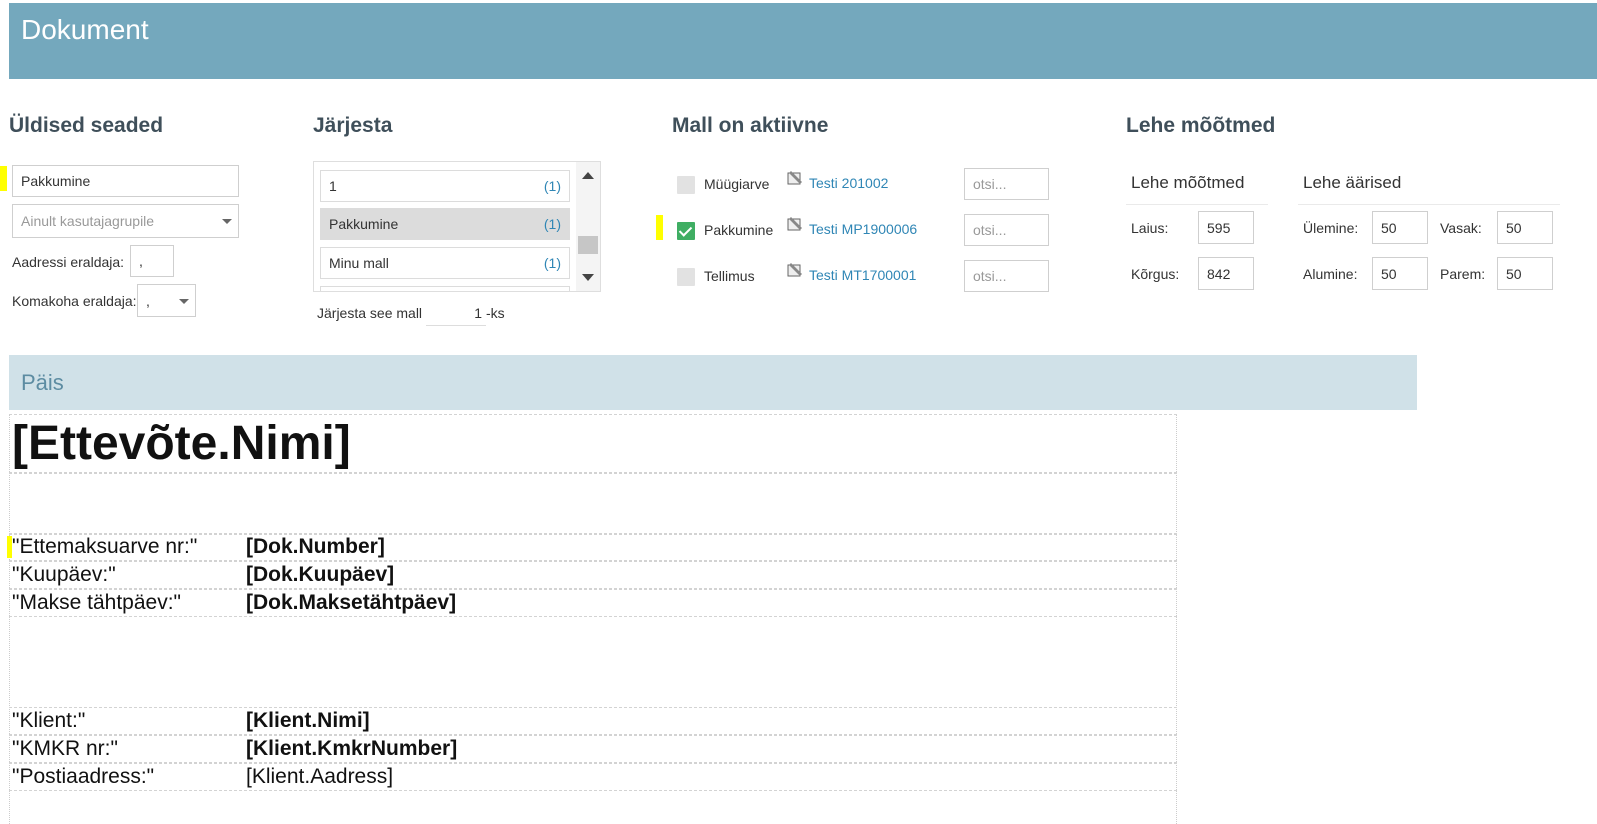 Image resolution: width=1597 pixels, height=824 pixels. Describe the element at coordinates (353, 125) in the screenshot. I see `sort-title: Järjesta` at that location.